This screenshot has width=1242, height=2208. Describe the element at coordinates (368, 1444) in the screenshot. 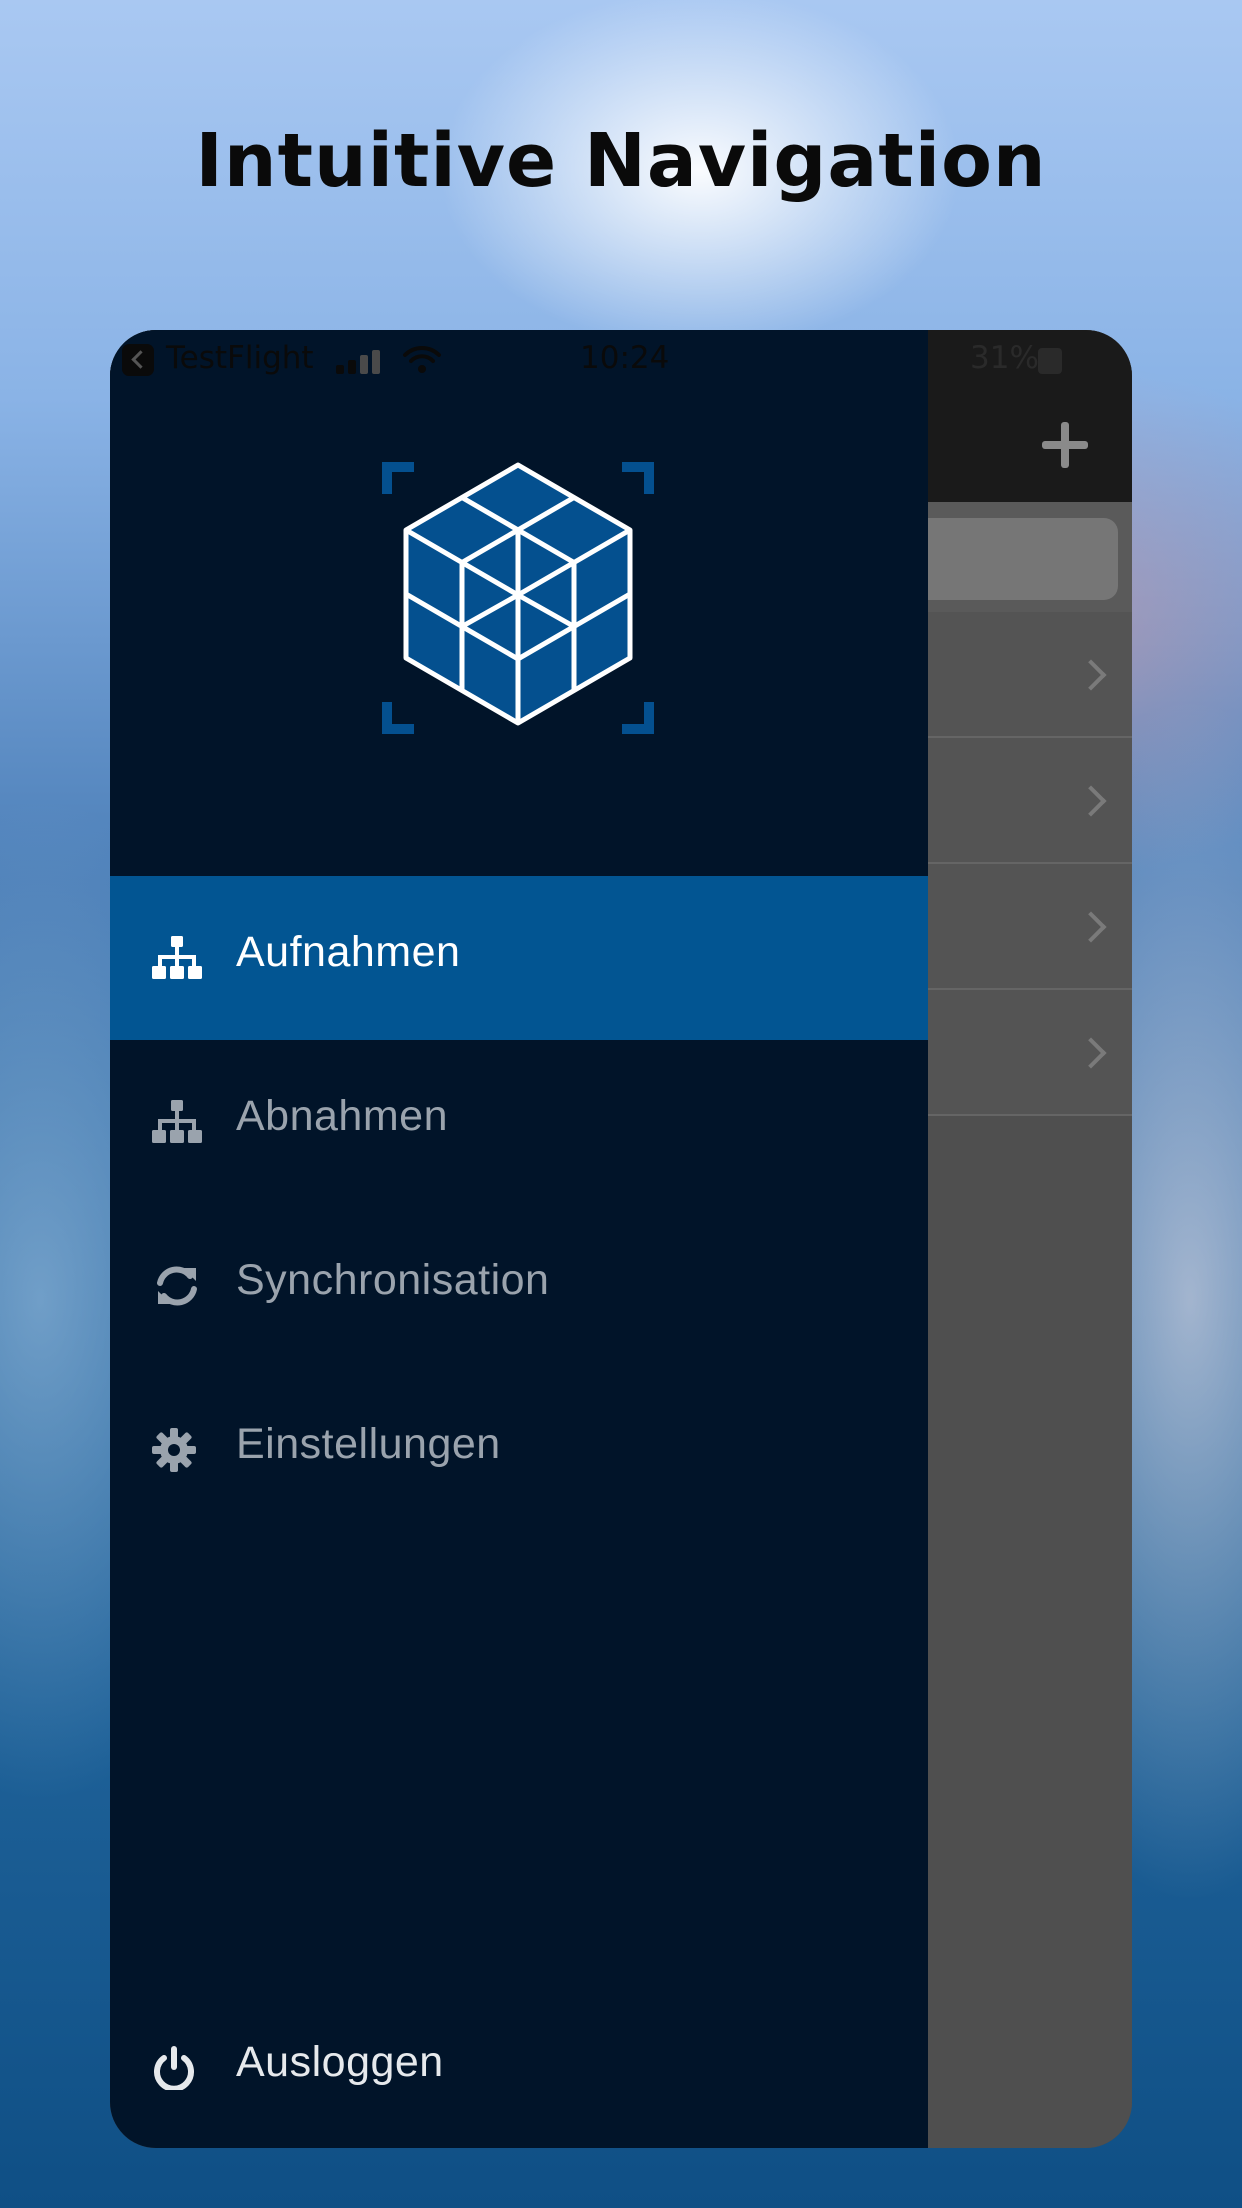

I see `menu-item-label: Einstellungen` at that location.